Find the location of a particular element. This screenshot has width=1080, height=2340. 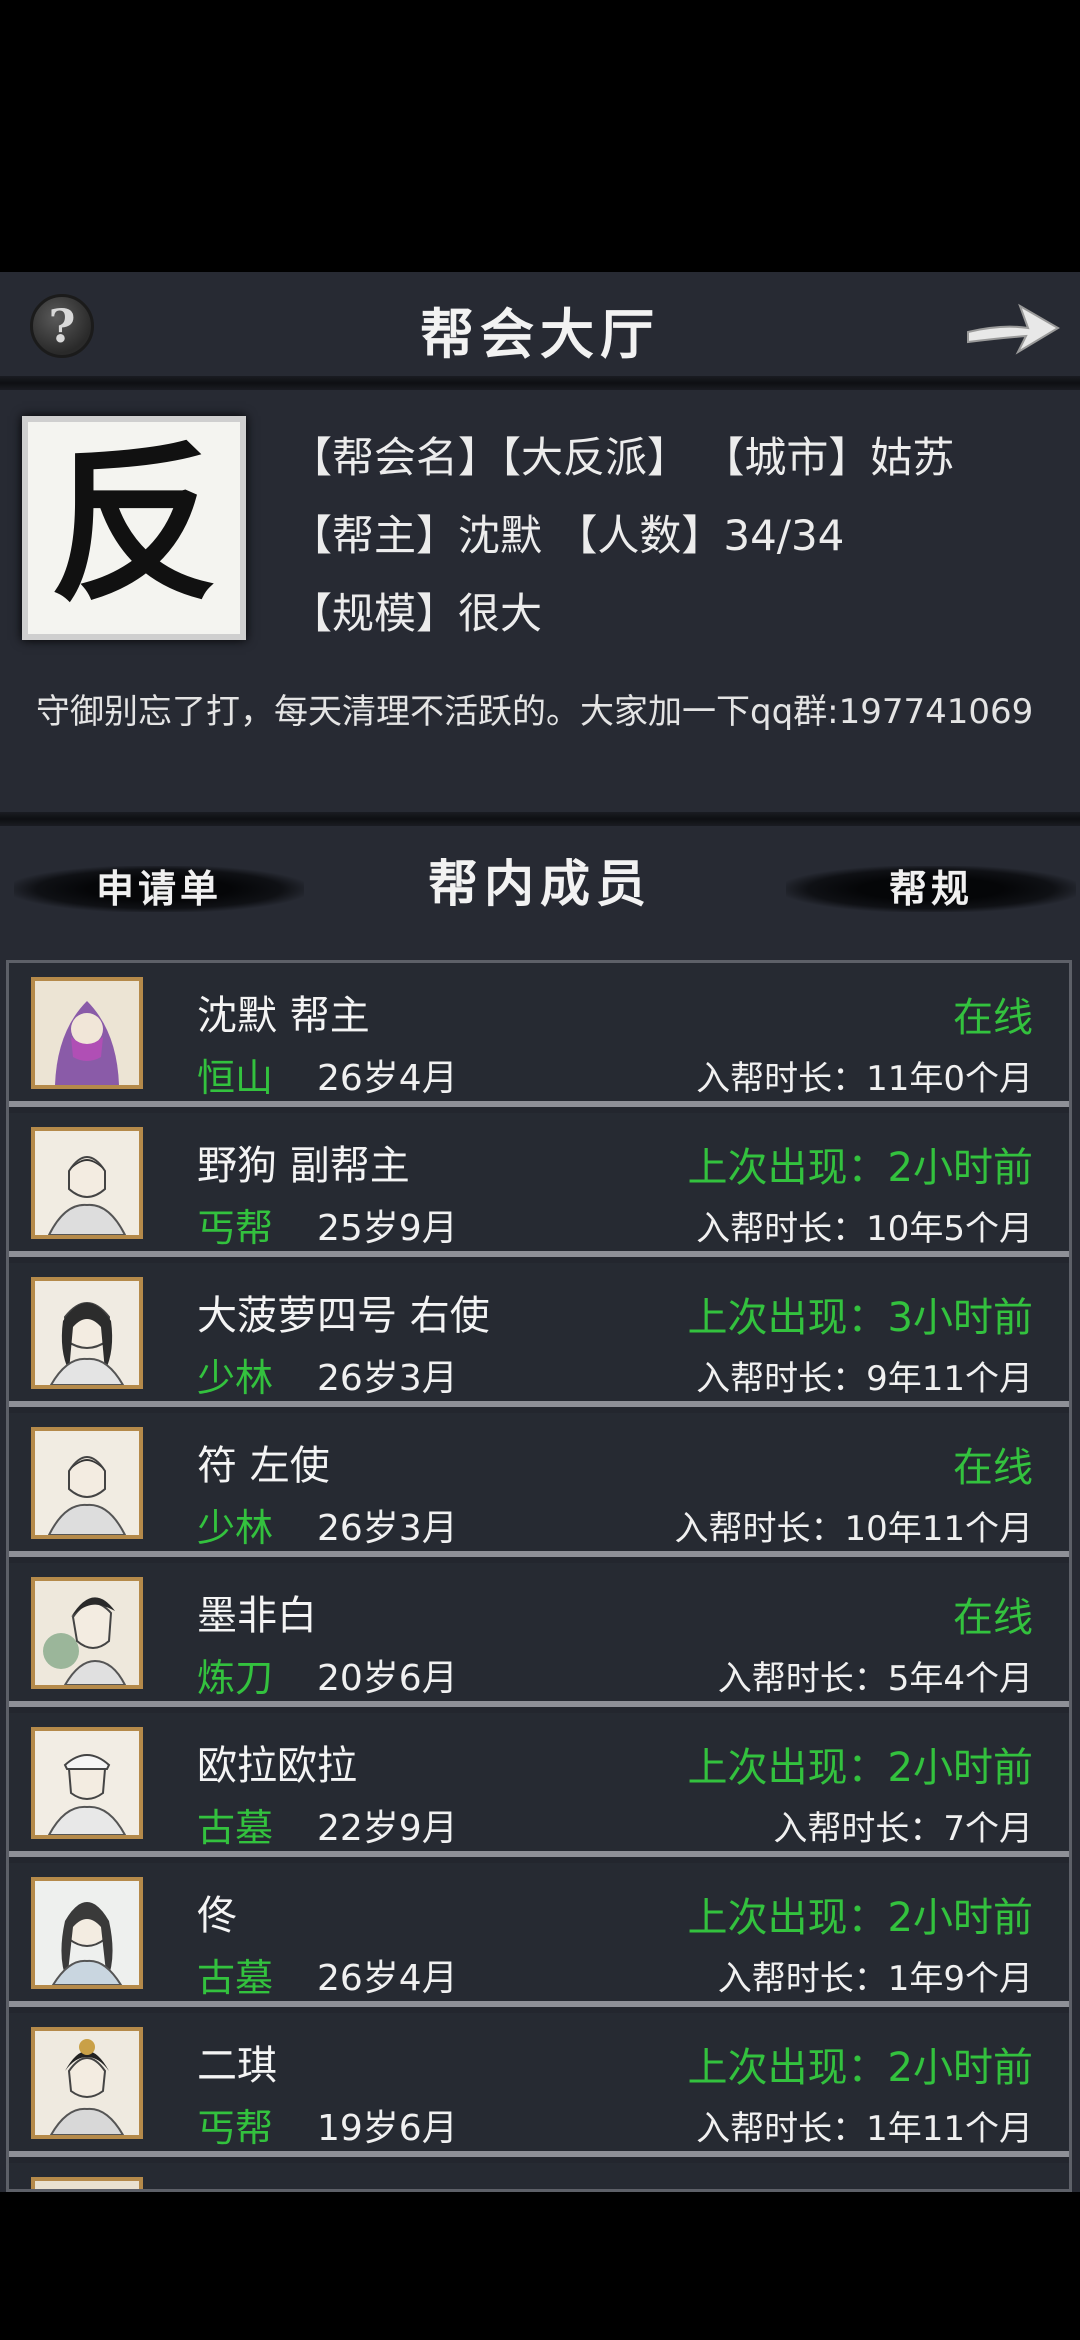

member-age: 19岁6月 is located at coordinates (387, 2128).